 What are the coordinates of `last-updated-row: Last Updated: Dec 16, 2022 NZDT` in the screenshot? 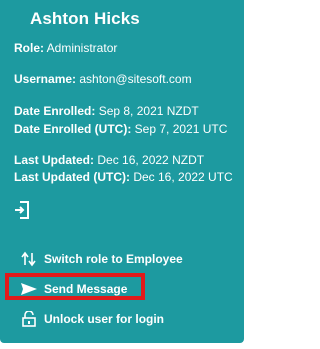 It's located at (109, 160).